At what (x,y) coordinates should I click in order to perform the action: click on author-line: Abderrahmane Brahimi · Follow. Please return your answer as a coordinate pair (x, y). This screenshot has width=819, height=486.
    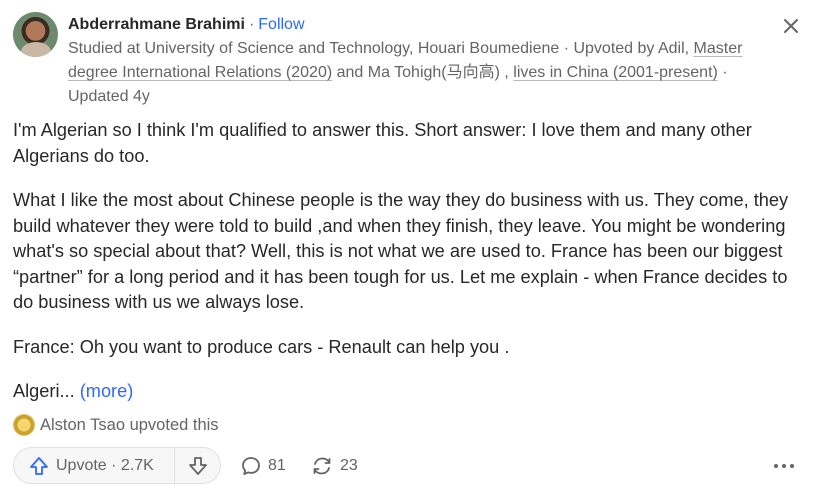
    Looking at the image, I should click on (186, 25).